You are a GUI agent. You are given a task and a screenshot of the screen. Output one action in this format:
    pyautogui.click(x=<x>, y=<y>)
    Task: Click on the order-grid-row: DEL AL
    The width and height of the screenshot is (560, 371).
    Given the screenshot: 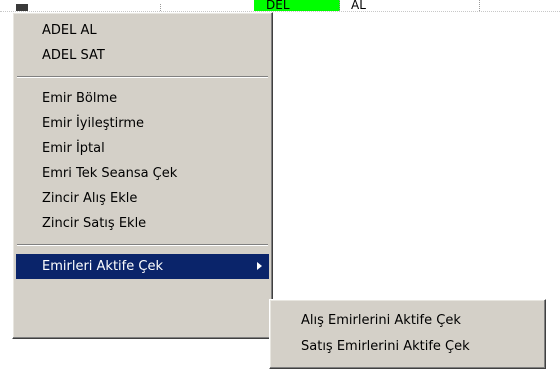 What is the action you would take?
    pyautogui.click(x=280, y=6)
    